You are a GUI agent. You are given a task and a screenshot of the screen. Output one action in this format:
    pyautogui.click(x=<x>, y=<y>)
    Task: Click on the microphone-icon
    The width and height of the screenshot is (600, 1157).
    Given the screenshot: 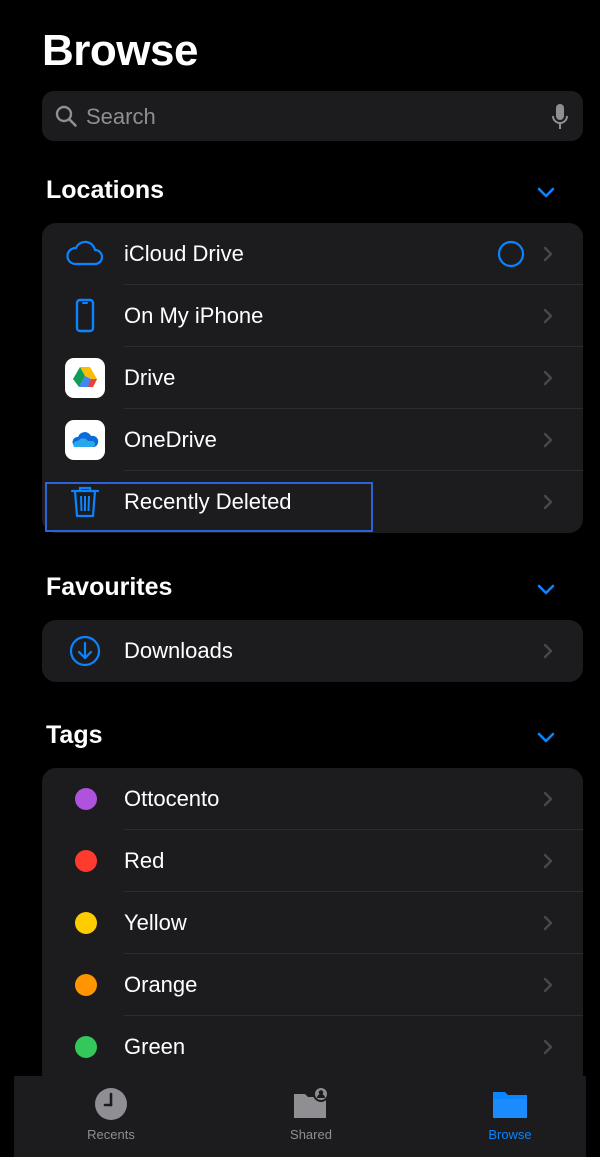 What is the action you would take?
    pyautogui.click(x=560, y=117)
    